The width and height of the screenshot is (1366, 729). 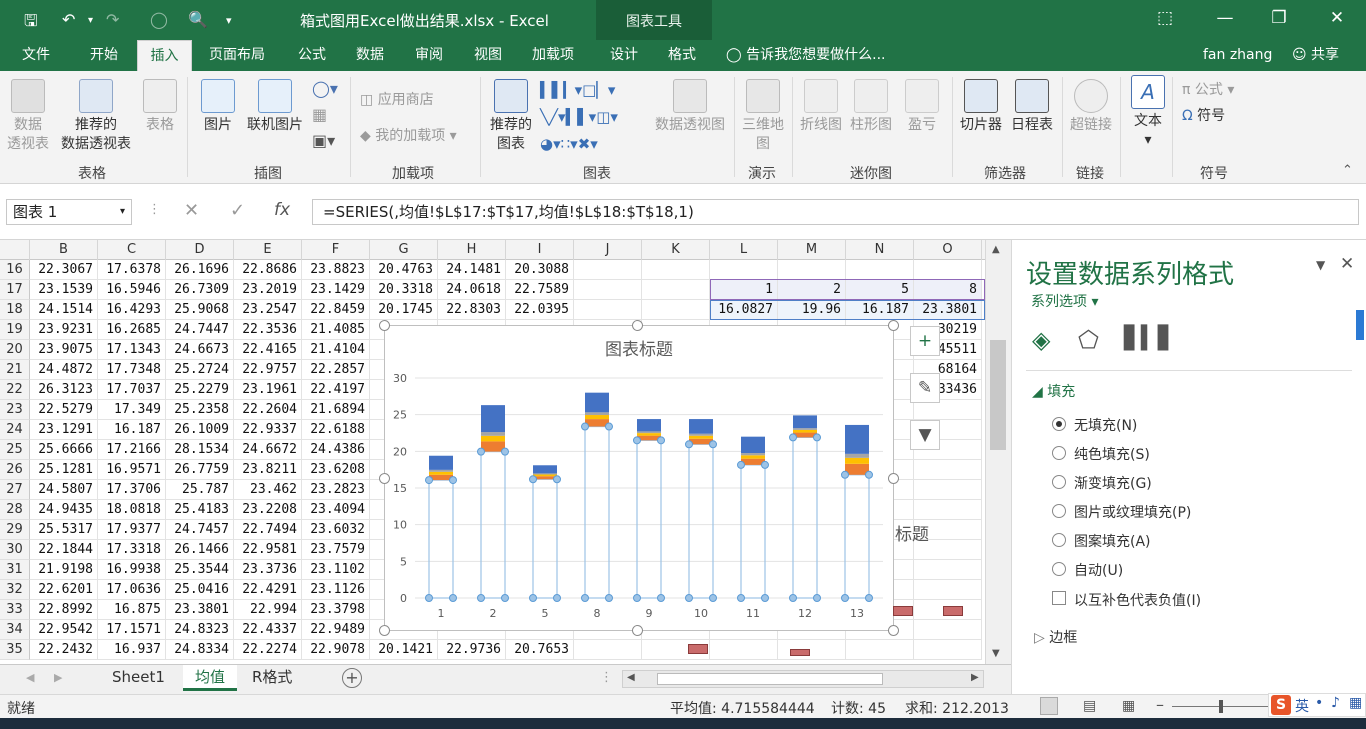 I want to click on table-cell: 25.3544, so click(x=200, y=570).